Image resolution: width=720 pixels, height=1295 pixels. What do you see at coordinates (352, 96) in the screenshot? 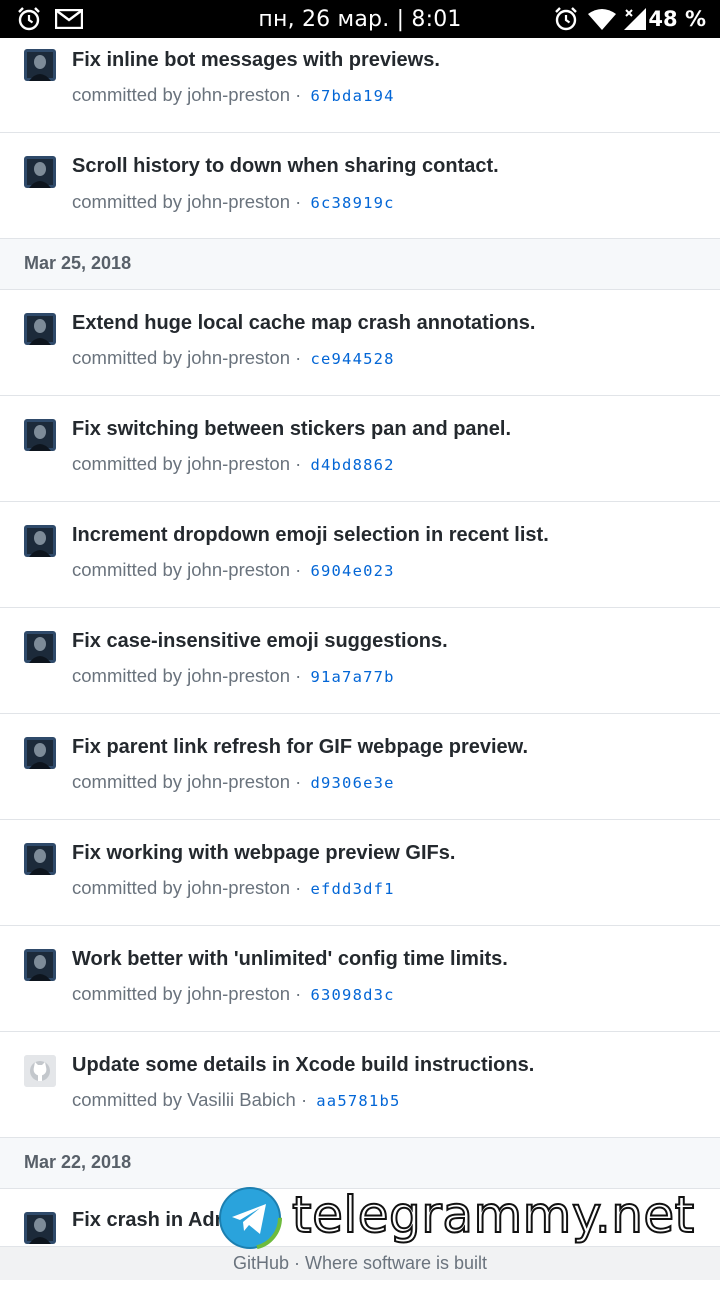
I see `commit-sha-link: 67bda194` at bounding box center [352, 96].